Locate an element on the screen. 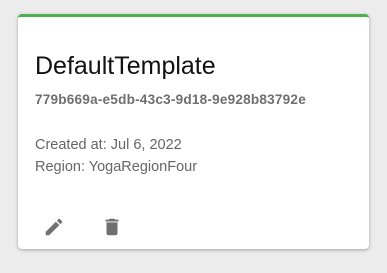 This screenshot has width=387, height=273. created-at-value: Jul 6, 2022 is located at coordinates (146, 145).